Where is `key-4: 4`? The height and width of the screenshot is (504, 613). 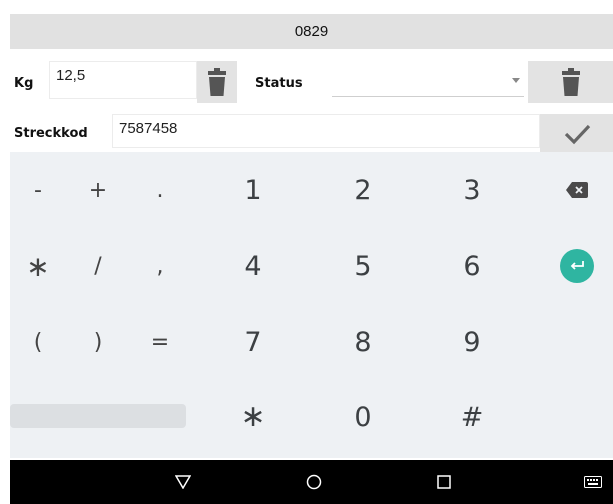 key-4: 4 is located at coordinates (253, 266).